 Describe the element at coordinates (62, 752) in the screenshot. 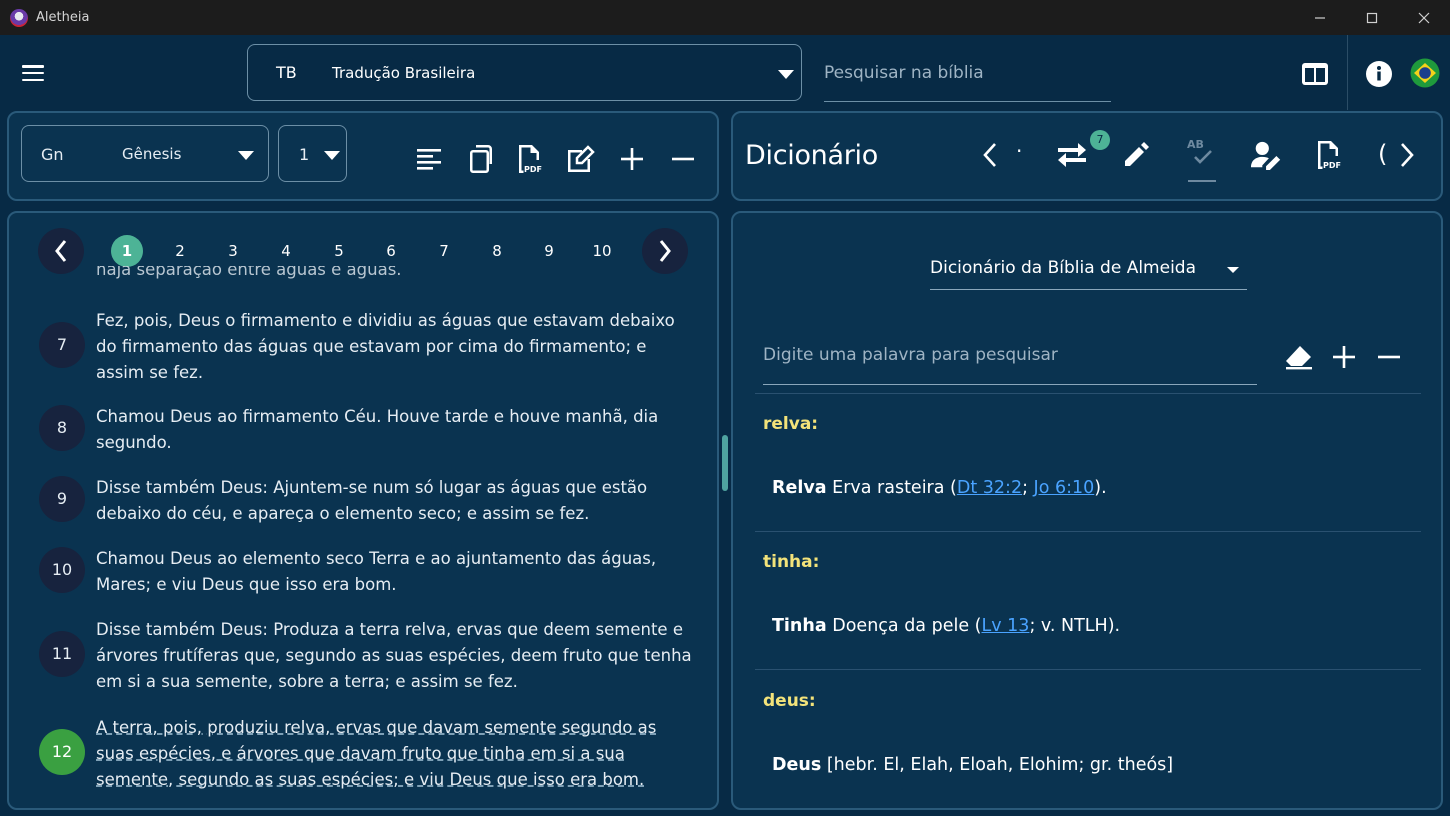

I see `verse-number: 12` at that location.